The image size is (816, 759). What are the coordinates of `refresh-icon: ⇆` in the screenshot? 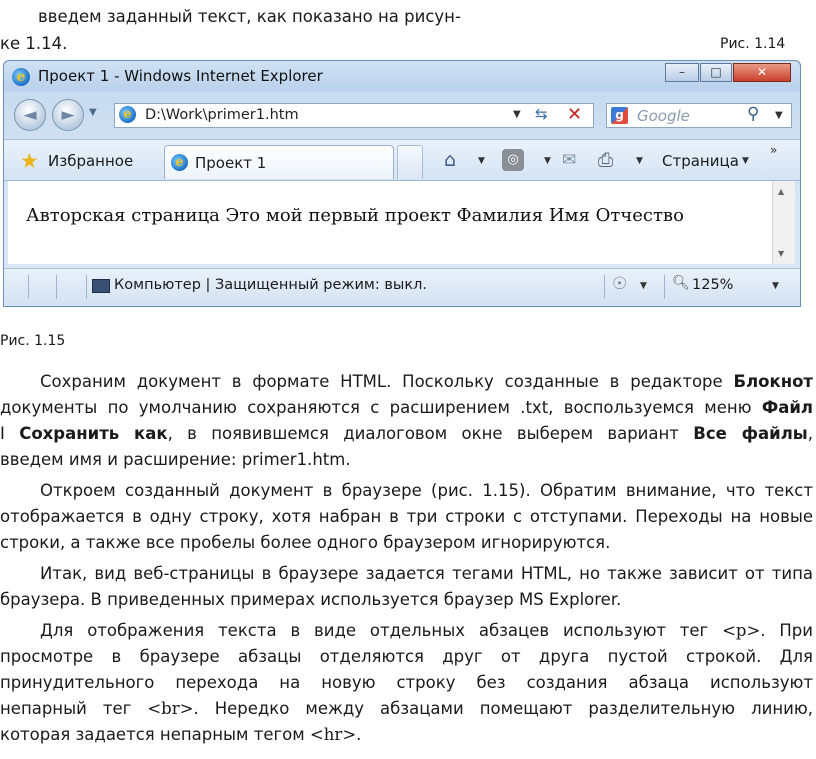 It's located at (541, 114).